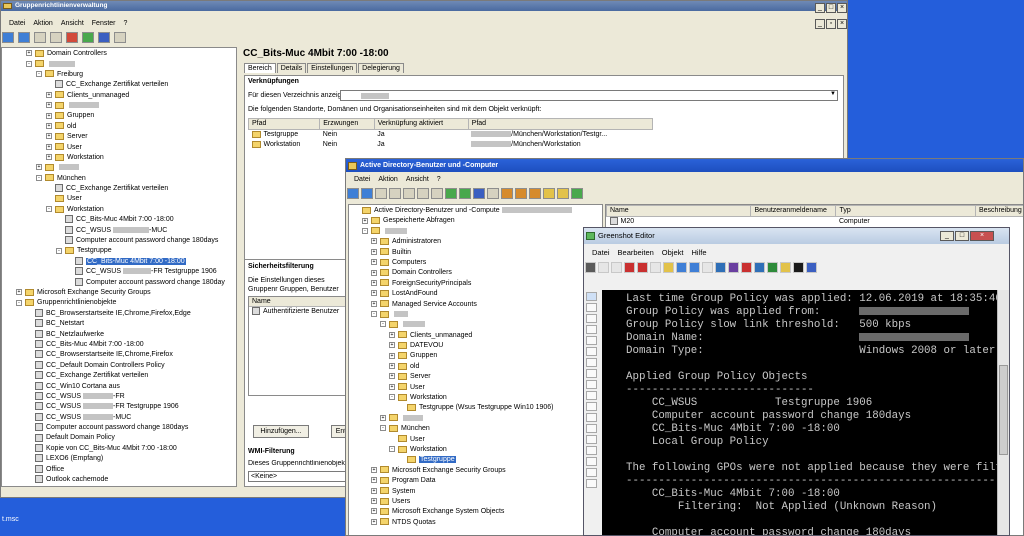 Image resolution: width=1024 pixels, height=536 pixels. What do you see at coordinates (119, 251) in the screenshot?
I see `tree-node: - Testgruppe` at bounding box center [119, 251].